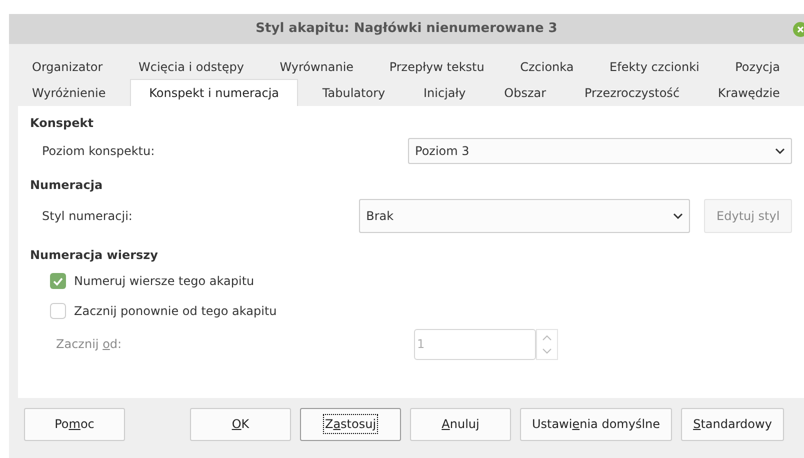 This screenshot has height=458, width=804. What do you see at coordinates (460, 424) in the screenshot?
I see `dialog-button: Anuluj` at bounding box center [460, 424].